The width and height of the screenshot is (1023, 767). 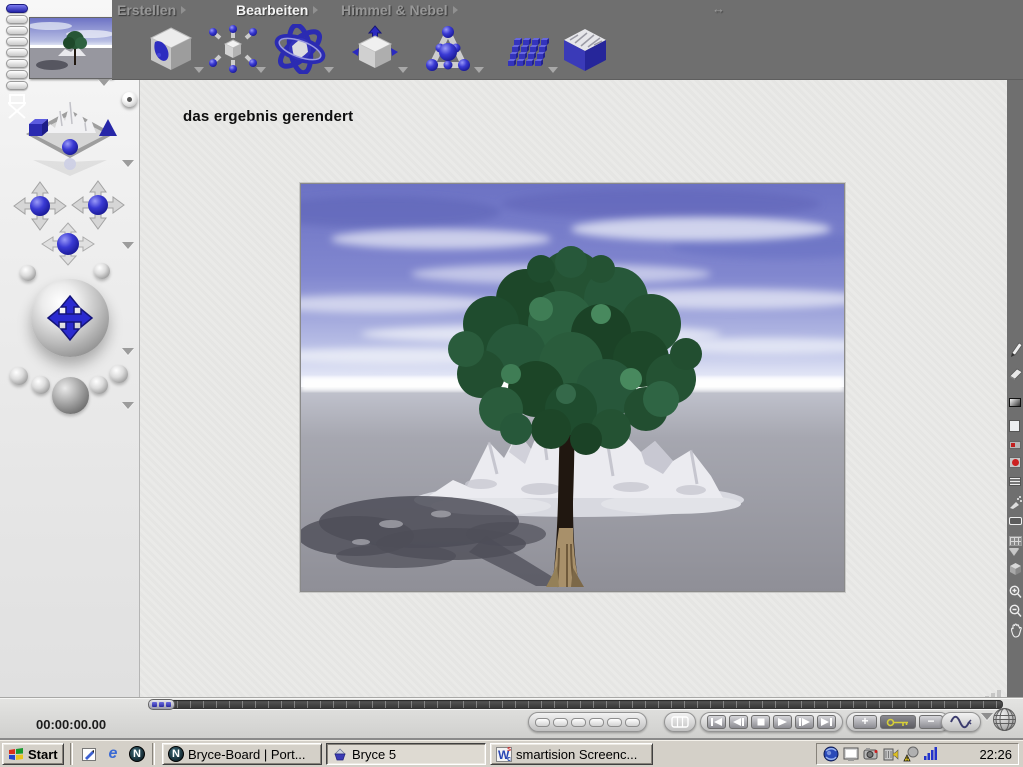 What do you see at coordinates (911, 754) in the screenshot?
I see `system-alert-icon` at bounding box center [911, 754].